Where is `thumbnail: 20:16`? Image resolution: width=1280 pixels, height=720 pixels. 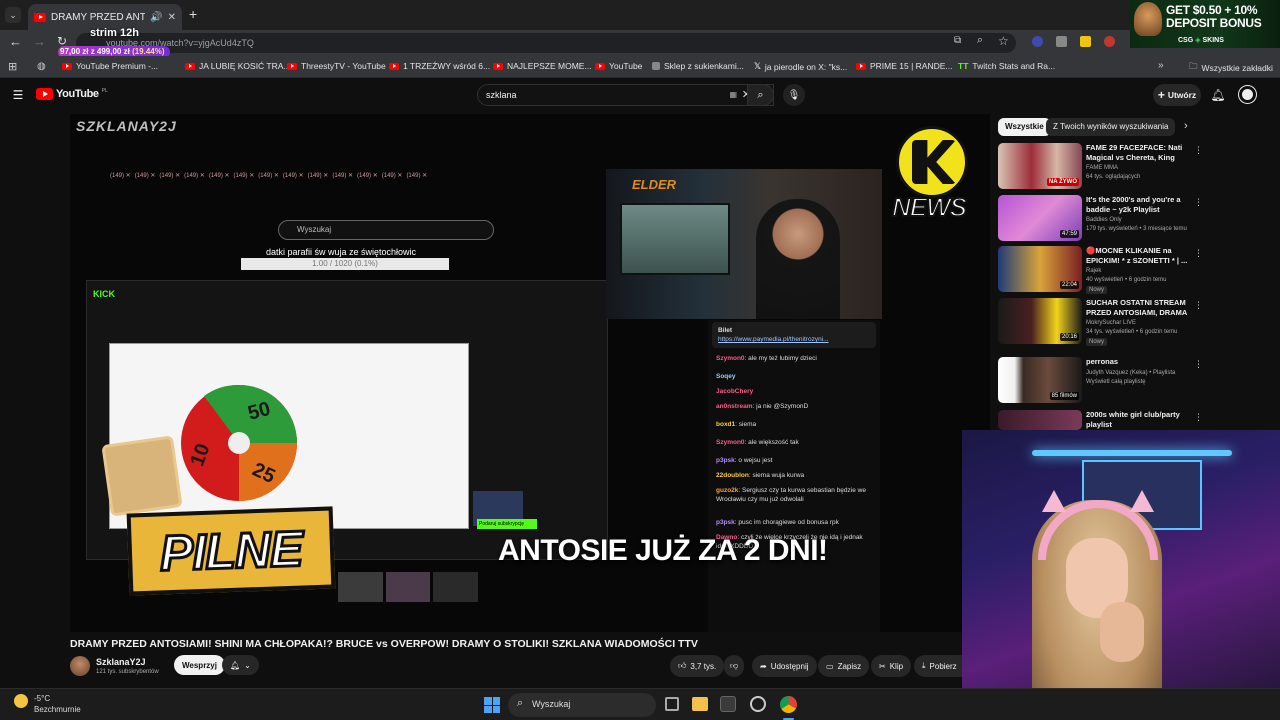
thumbnail: 20:16 is located at coordinates (1040, 321).